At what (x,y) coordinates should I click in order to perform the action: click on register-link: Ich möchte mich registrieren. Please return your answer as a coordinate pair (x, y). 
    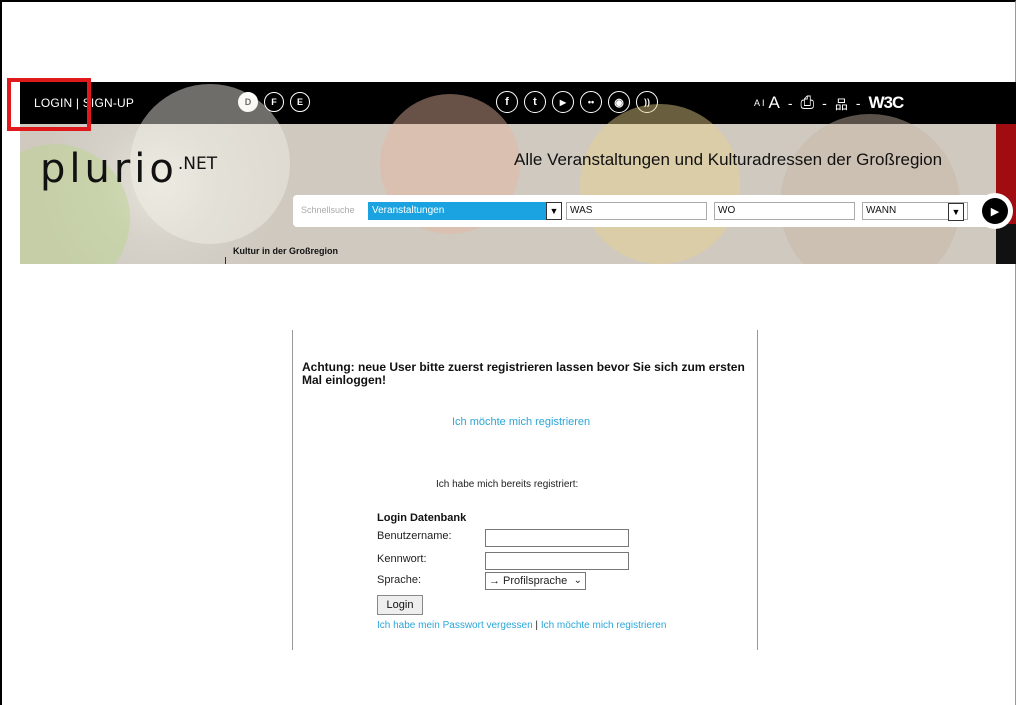
    Looking at the image, I should click on (521, 422).